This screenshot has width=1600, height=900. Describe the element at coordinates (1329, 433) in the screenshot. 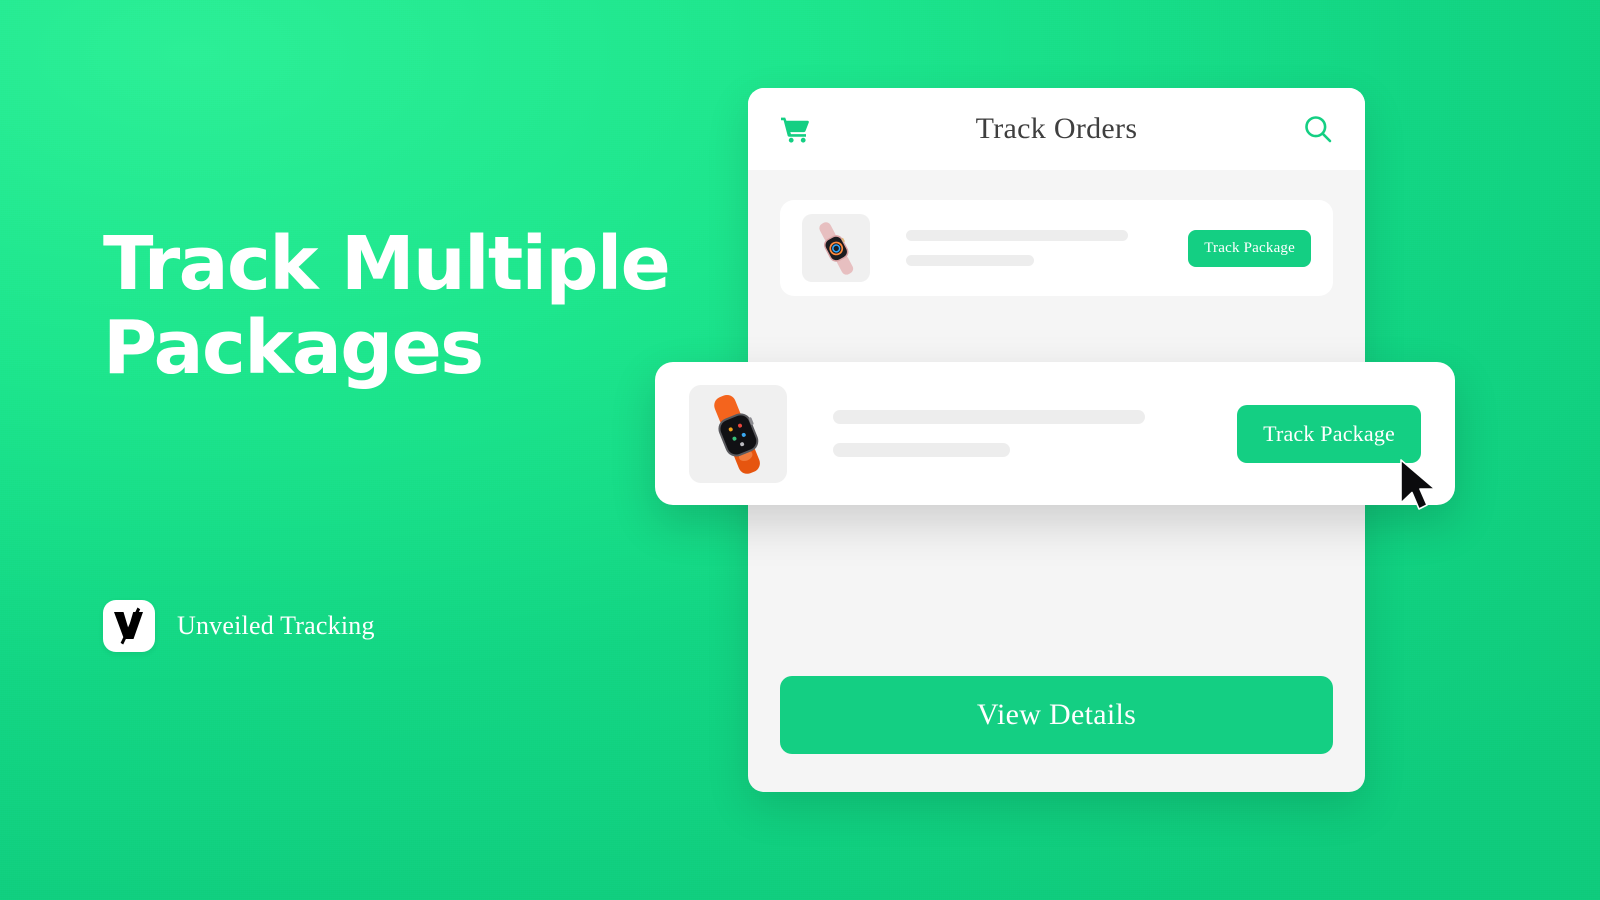

I see `track-package-button-highlighted: Track Package` at that location.